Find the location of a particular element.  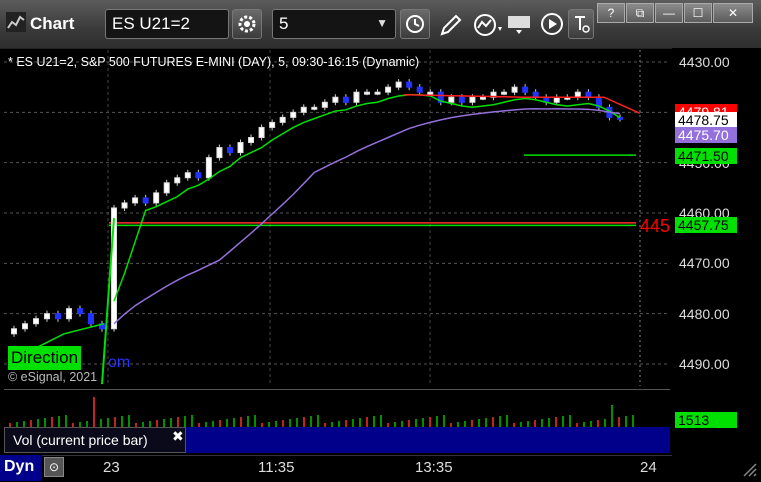

replay-button is located at coordinates (553, 27).